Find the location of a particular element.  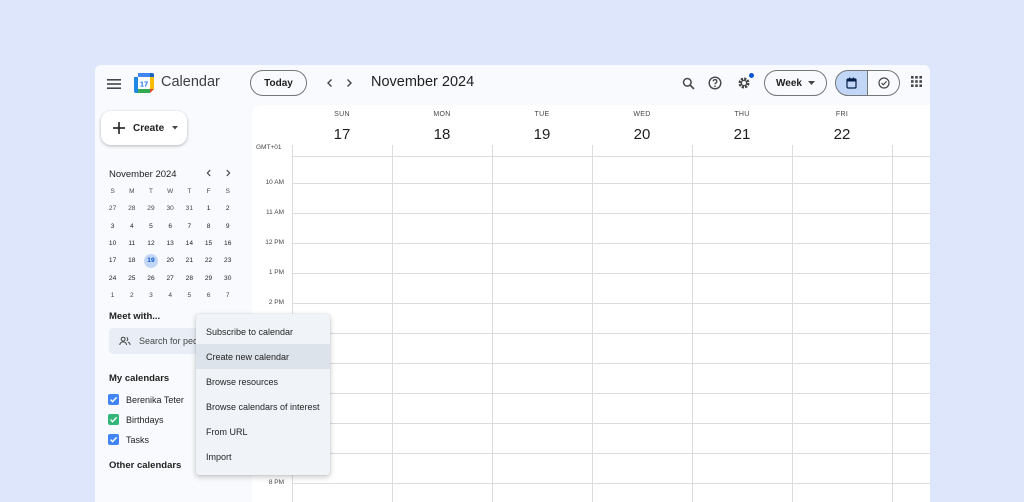

day-header-tue: TUE 19 is located at coordinates (542, 127).